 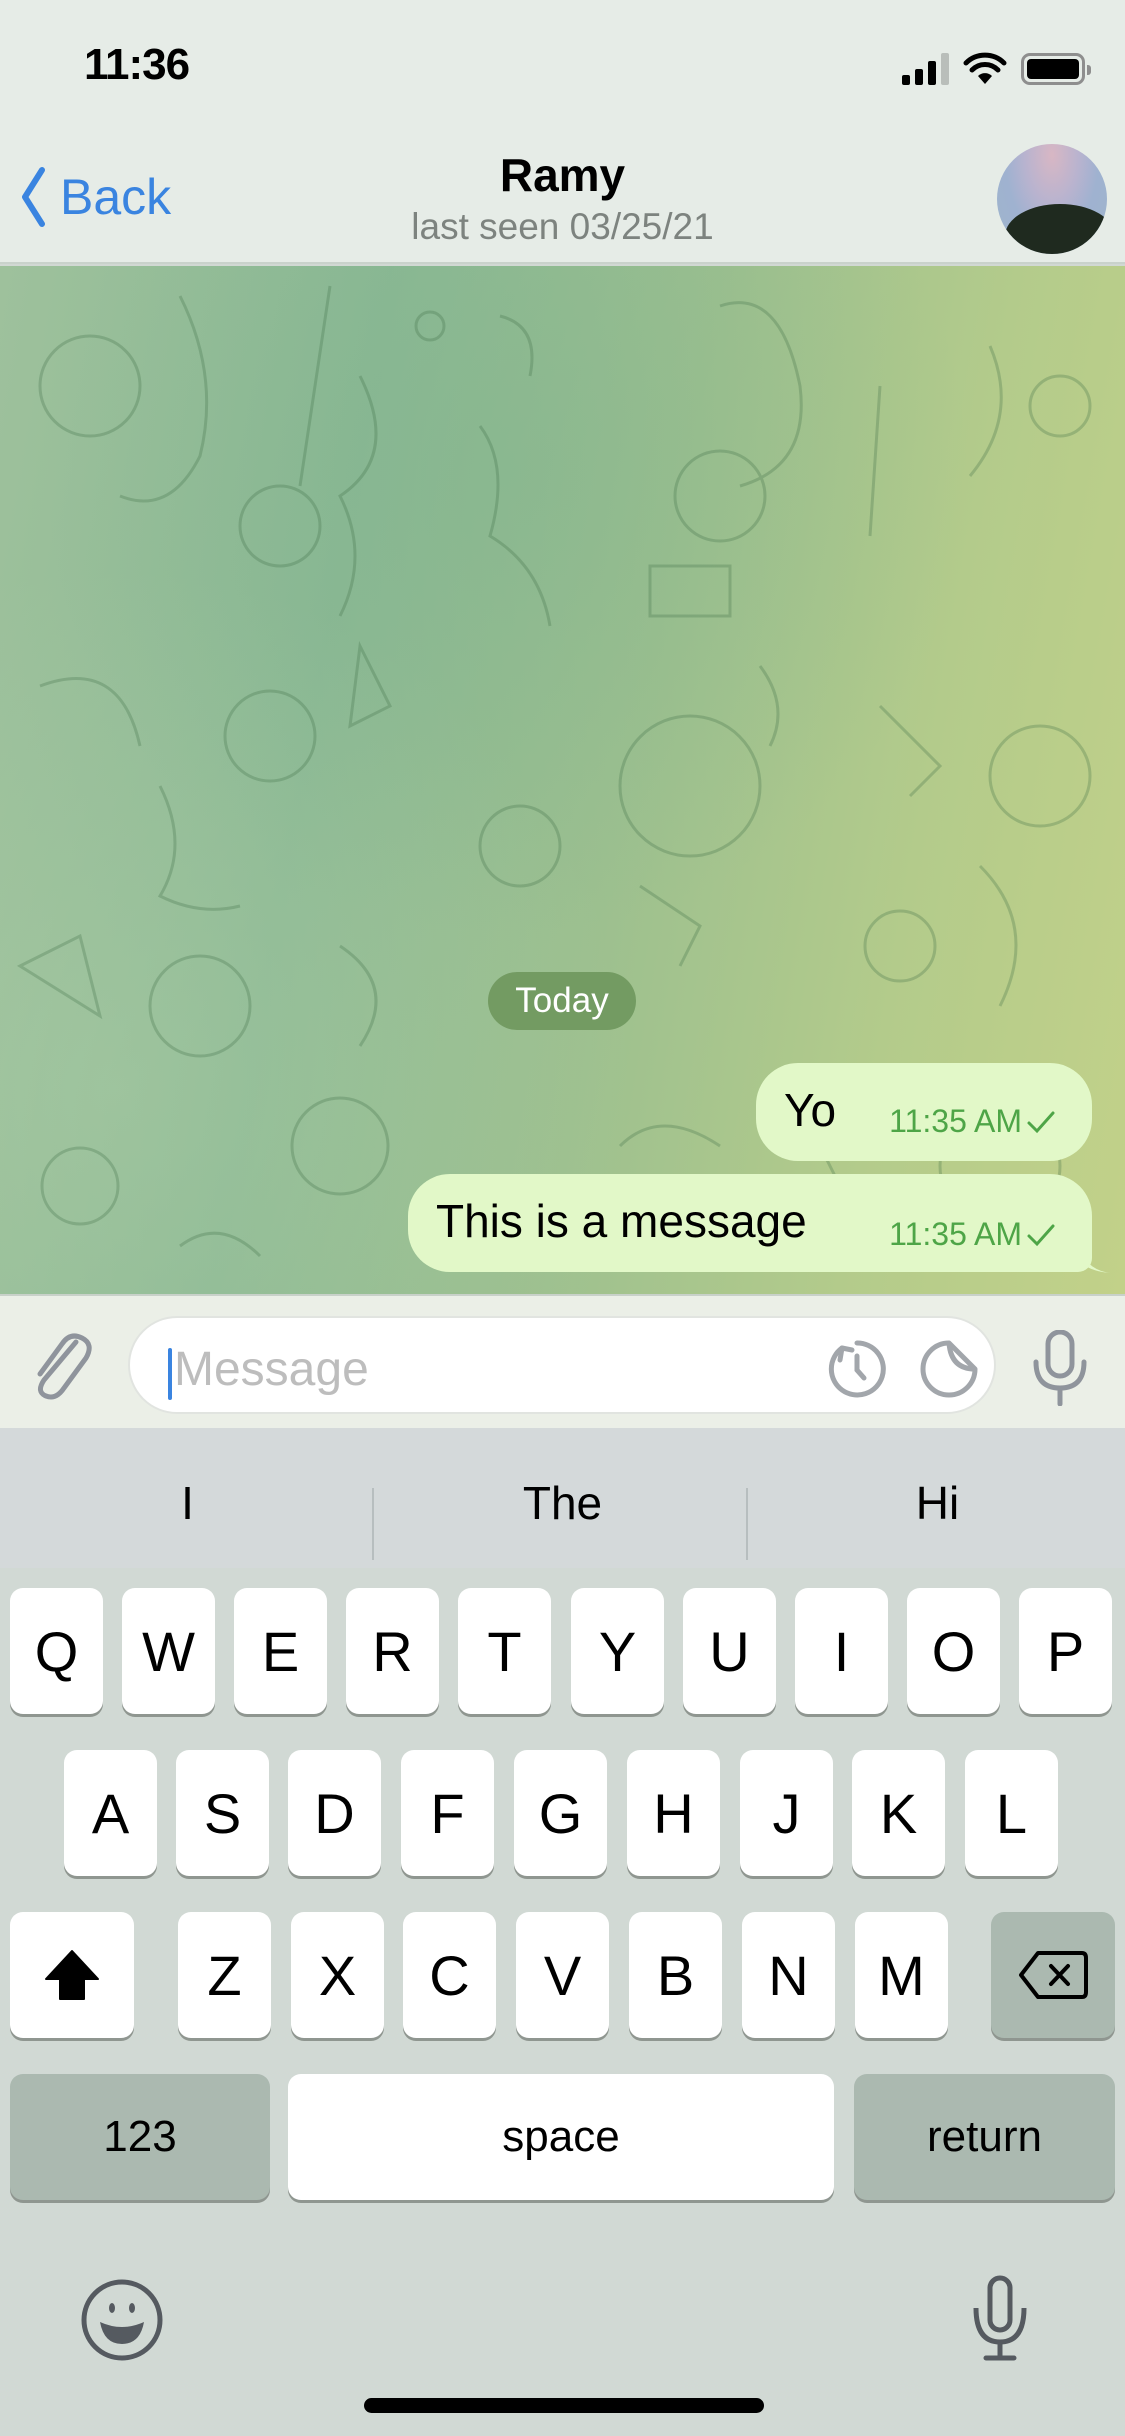 What do you see at coordinates (1095, 1257) in the screenshot?
I see `bubble-tail` at bounding box center [1095, 1257].